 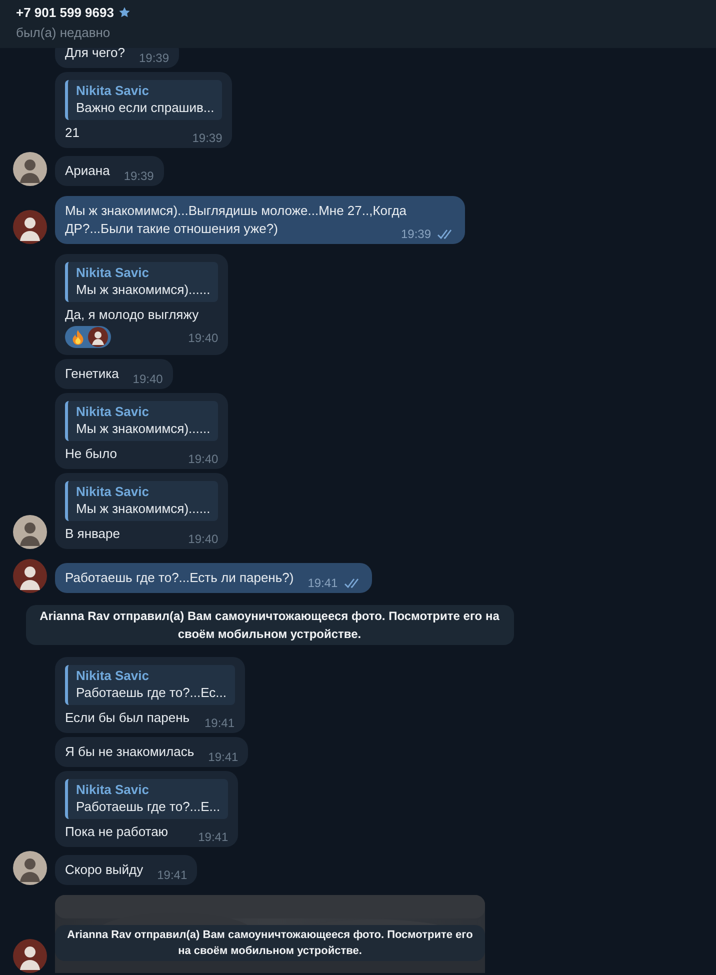 What do you see at coordinates (116, 831) in the screenshot?
I see `message-text: Пока не работаю` at bounding box center [116, 831].